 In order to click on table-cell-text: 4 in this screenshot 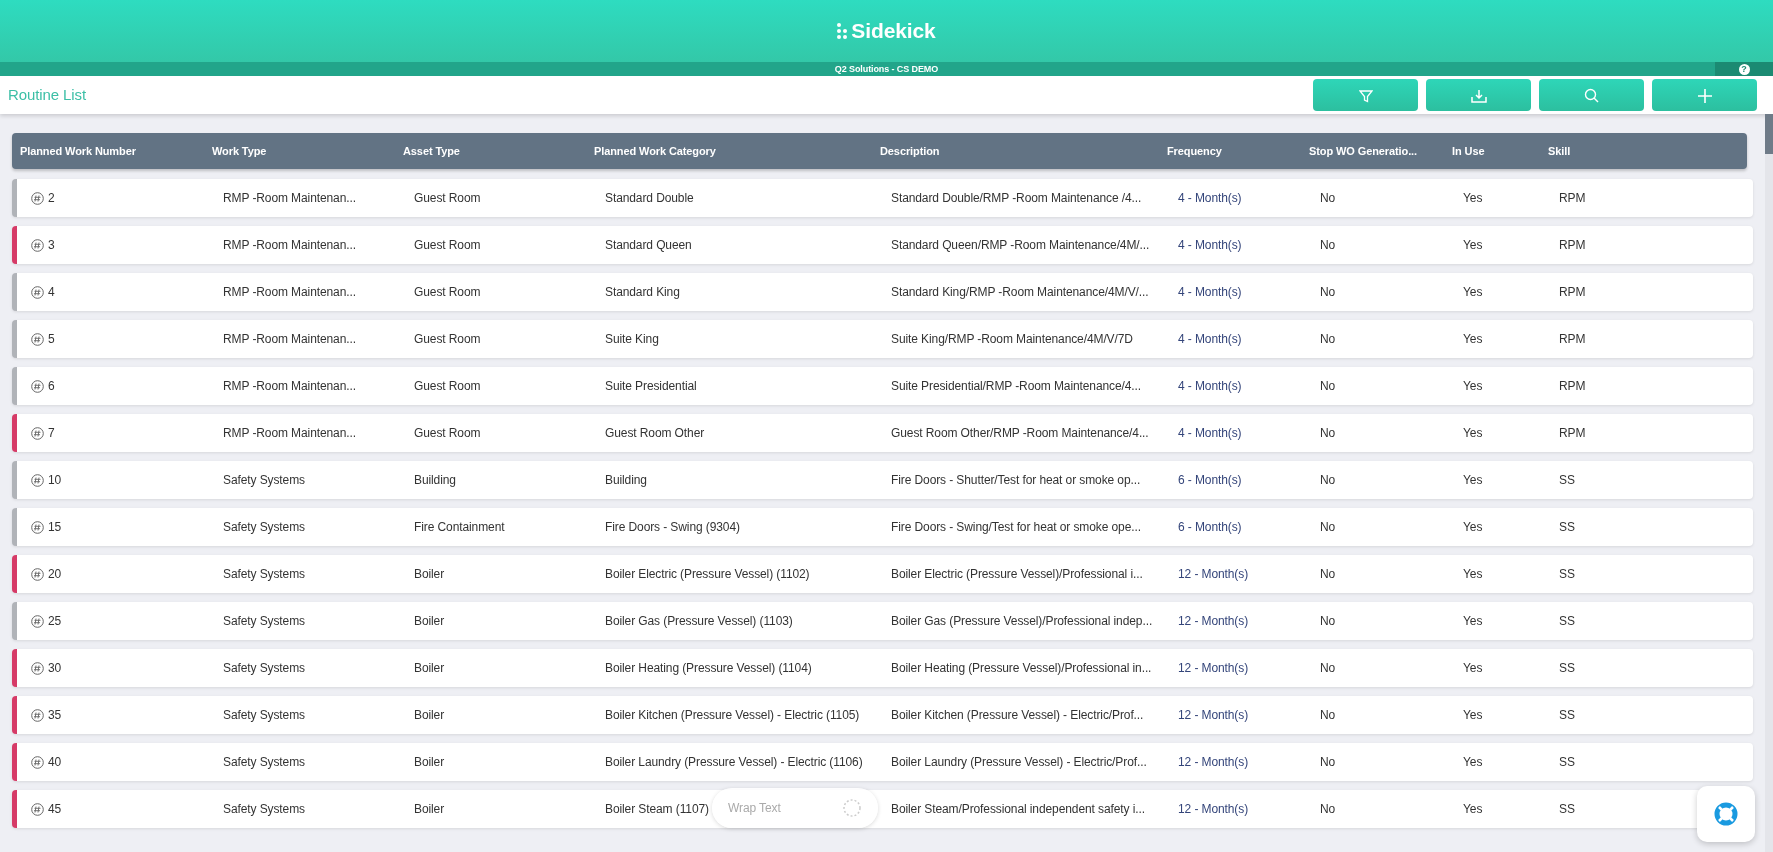, I will do `click(51, 292)`.